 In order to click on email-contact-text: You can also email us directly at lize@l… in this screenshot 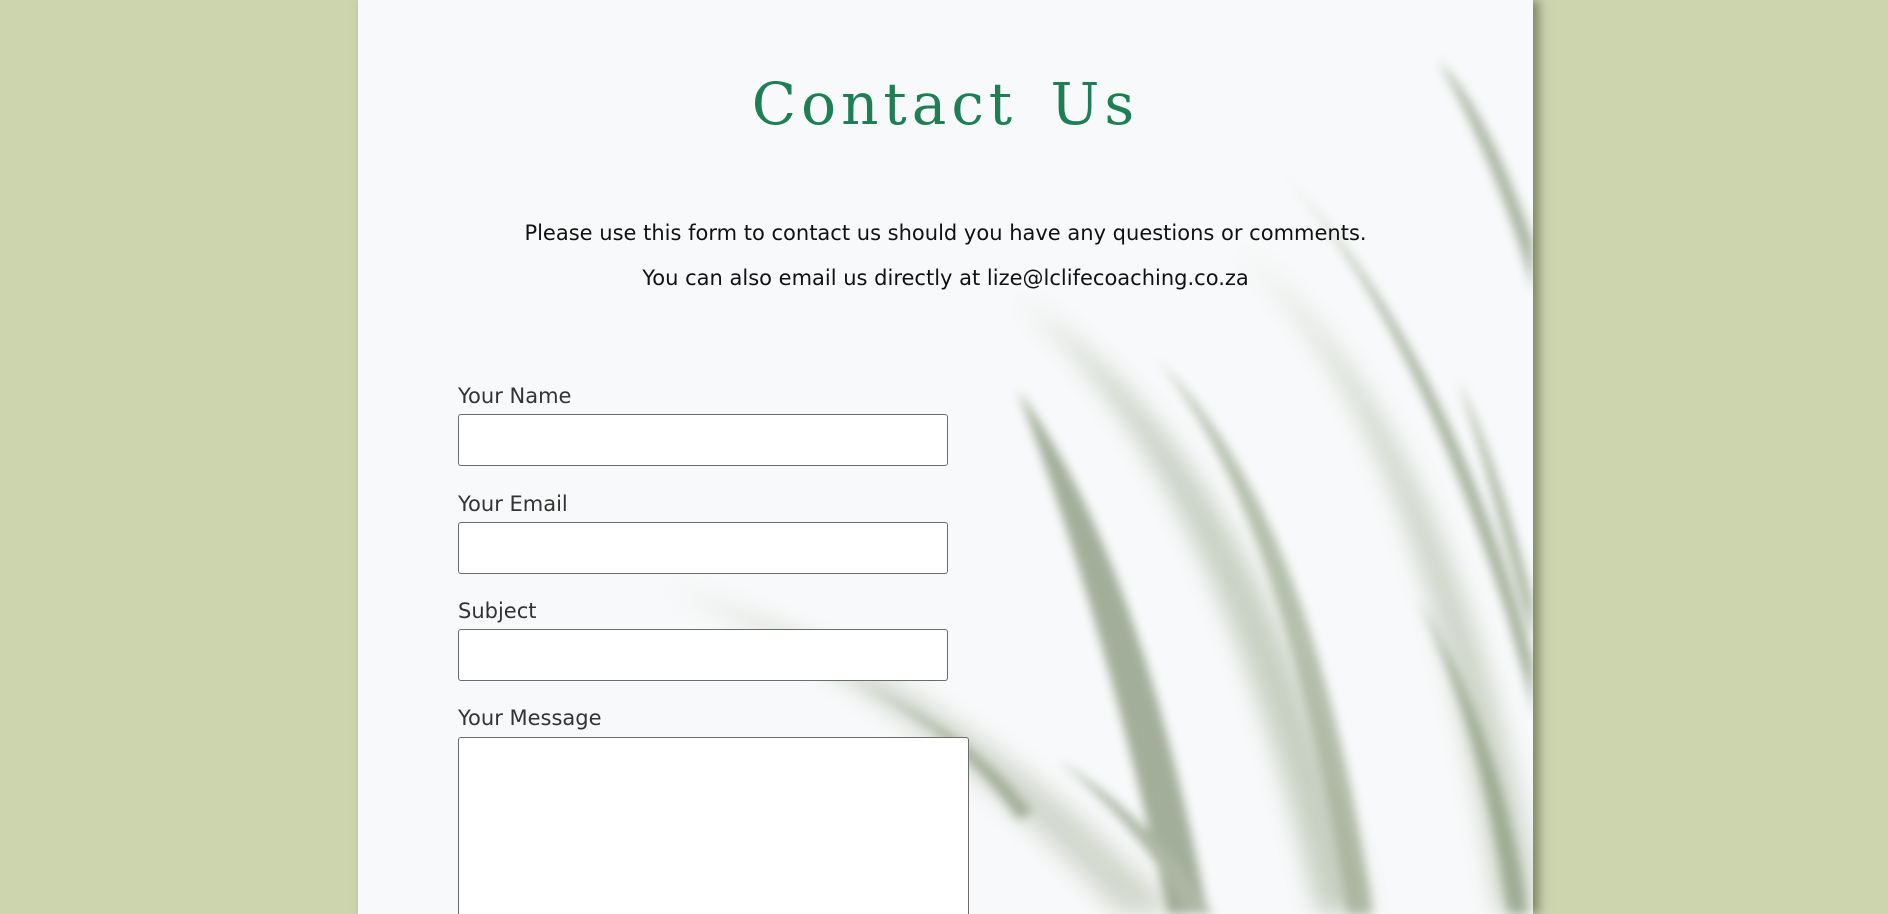, I will do `click(945, 278)`.